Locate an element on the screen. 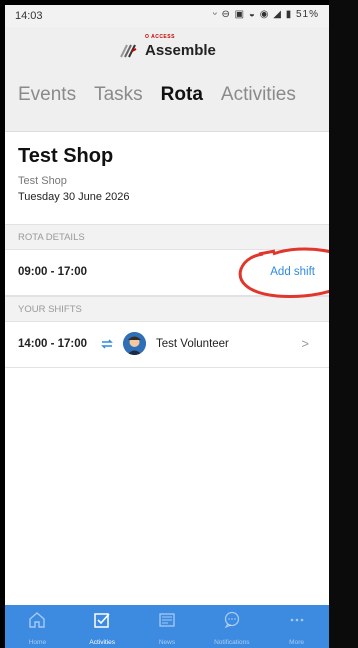 The height and width of the screenshot is (648, 358). rota-details-header: ROTA DETAILS is located at coordinates (167, 237).